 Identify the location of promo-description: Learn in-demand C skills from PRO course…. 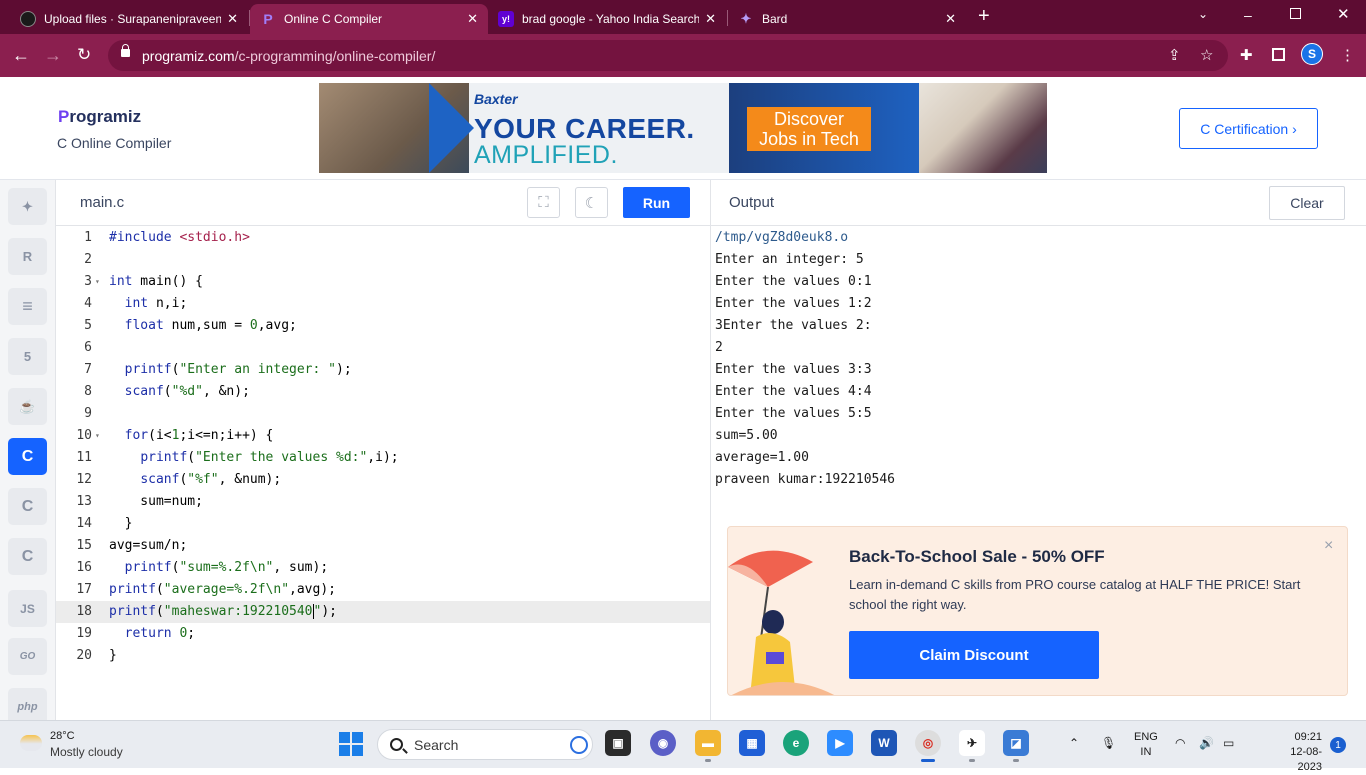
(1075, 594).